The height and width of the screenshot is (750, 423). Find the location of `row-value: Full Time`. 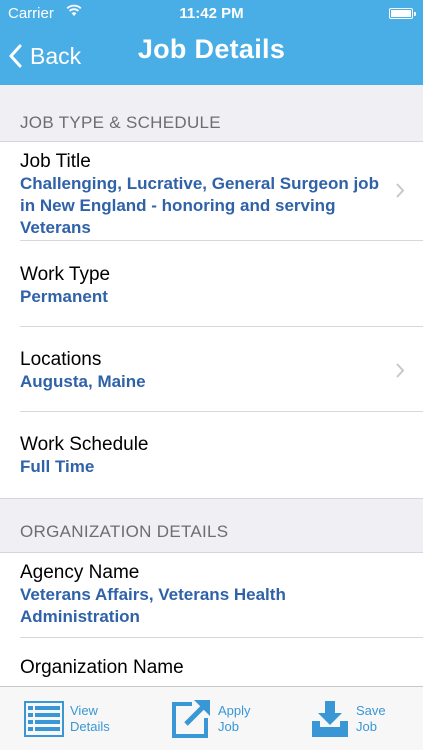

row-value: Full Time is located at coordinates (57, 466).